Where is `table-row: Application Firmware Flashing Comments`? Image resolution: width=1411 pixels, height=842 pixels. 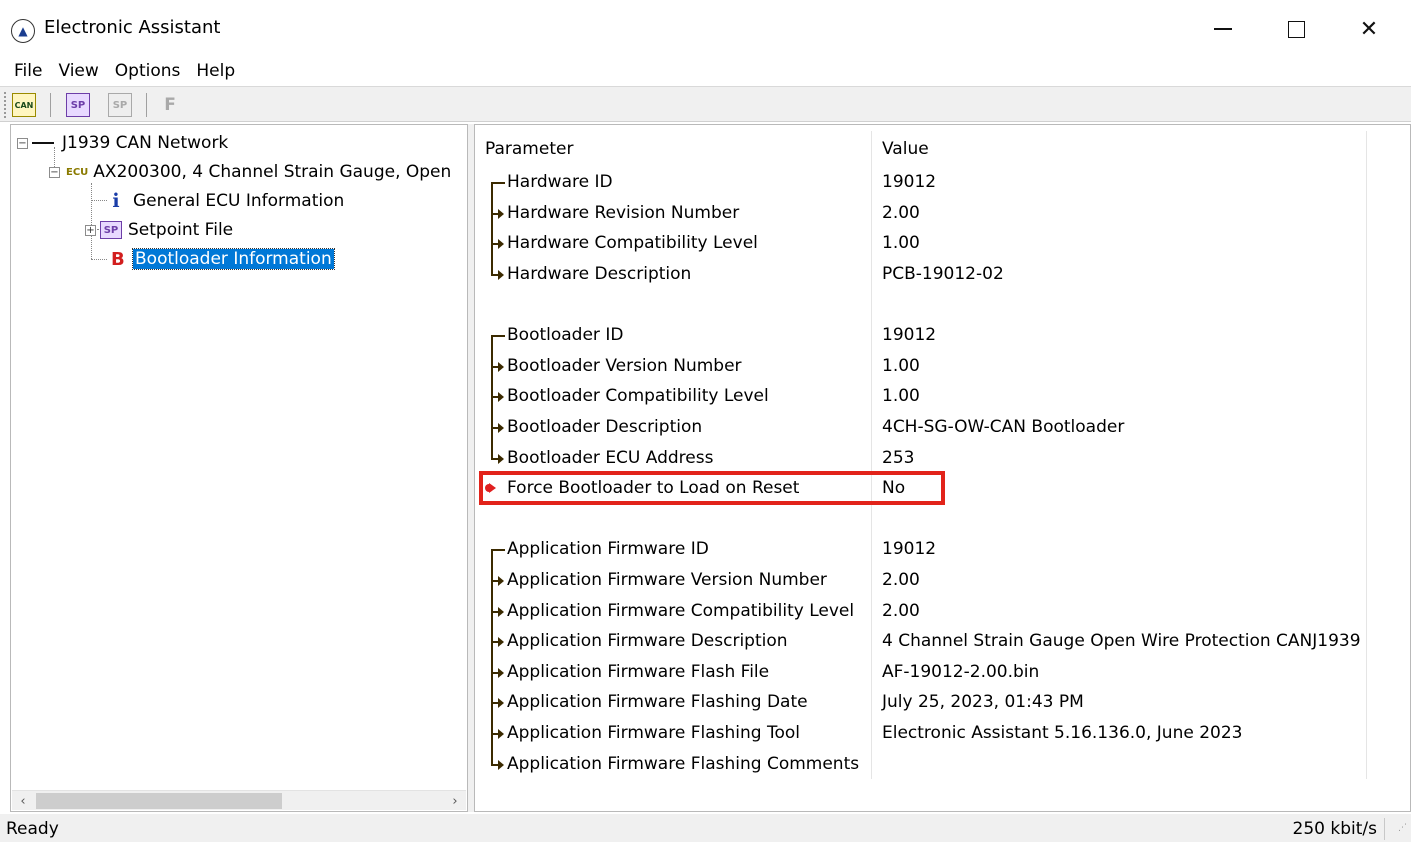 table-row: Application Firmware Flashing Comments is located at coordinates (942, 763).